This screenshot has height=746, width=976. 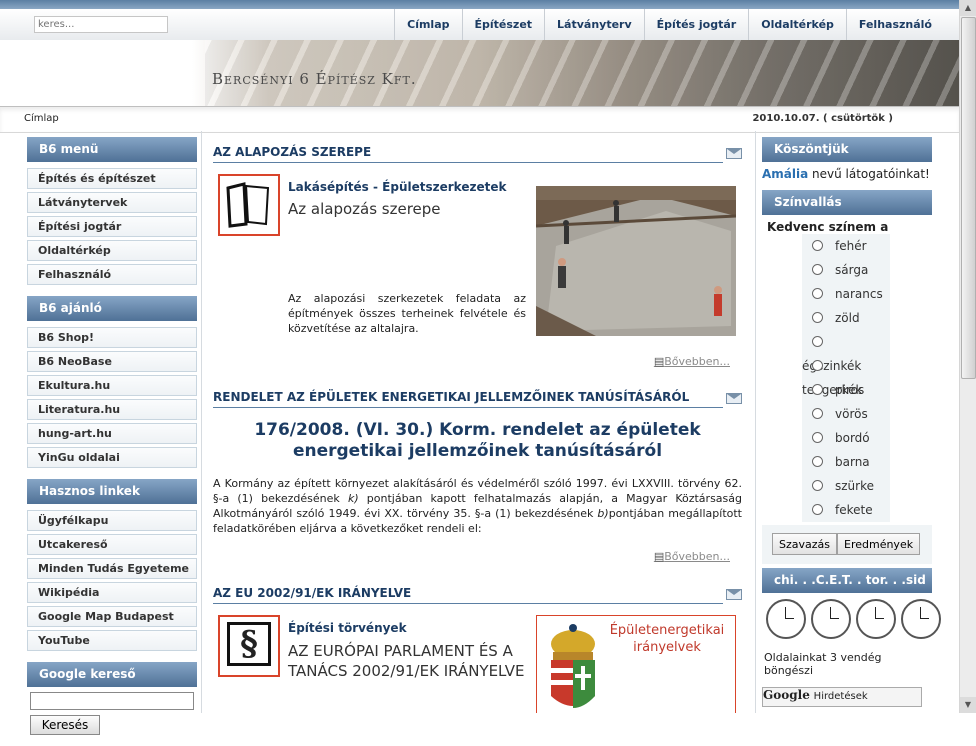 I want to click on ajanlo-ekultura: Ekultura.hu, so click(x=112, y=385).